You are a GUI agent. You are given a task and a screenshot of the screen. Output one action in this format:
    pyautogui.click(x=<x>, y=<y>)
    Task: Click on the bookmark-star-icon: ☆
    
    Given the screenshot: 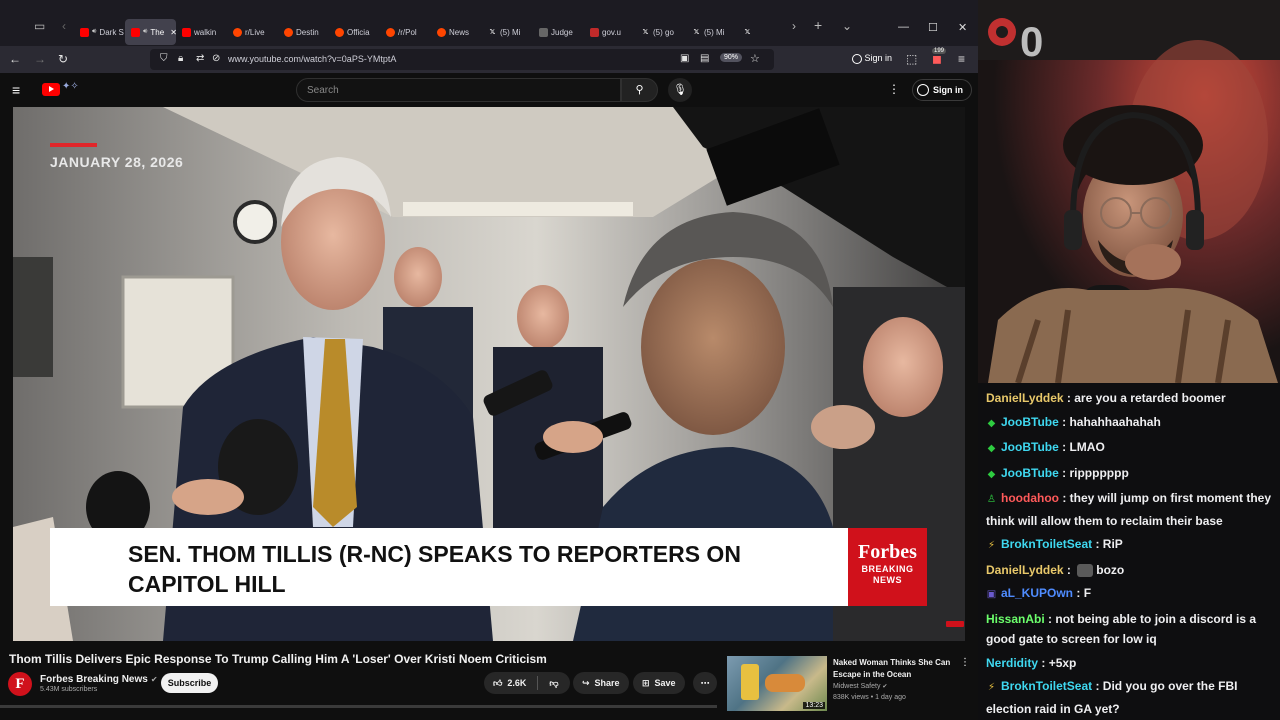 What is the action you would take?
    pyautogui.click(x=755, y=58)
    